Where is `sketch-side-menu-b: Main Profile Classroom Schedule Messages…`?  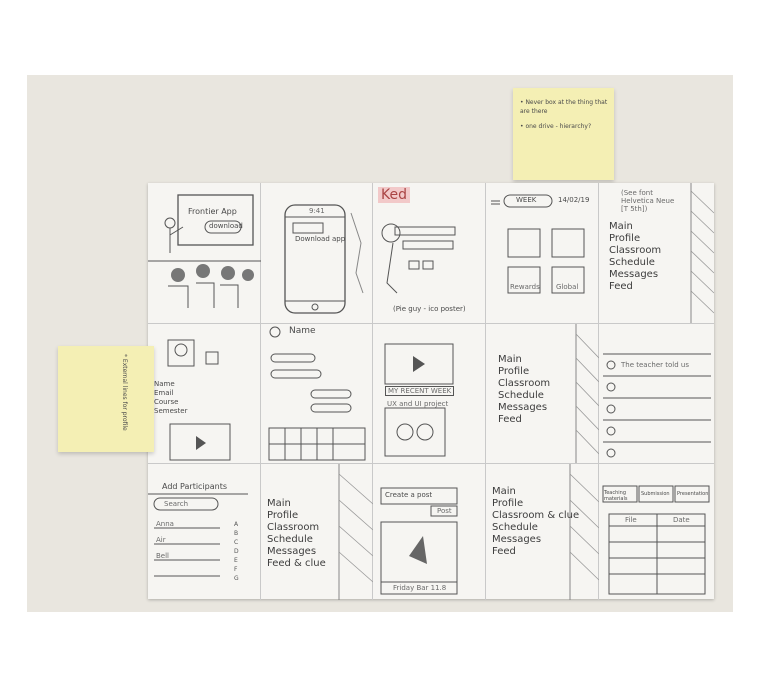 sketch-side-menu-b: Main Profile Classroom Schedule Messages… is located at coordinates (542, 394).